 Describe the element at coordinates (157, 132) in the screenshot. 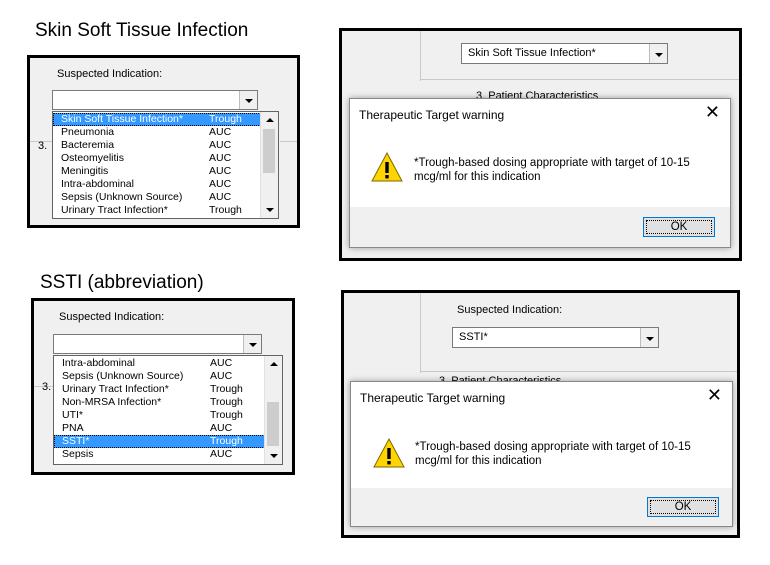

I see `dropdown-option: Pneumonia AUC` at that location.